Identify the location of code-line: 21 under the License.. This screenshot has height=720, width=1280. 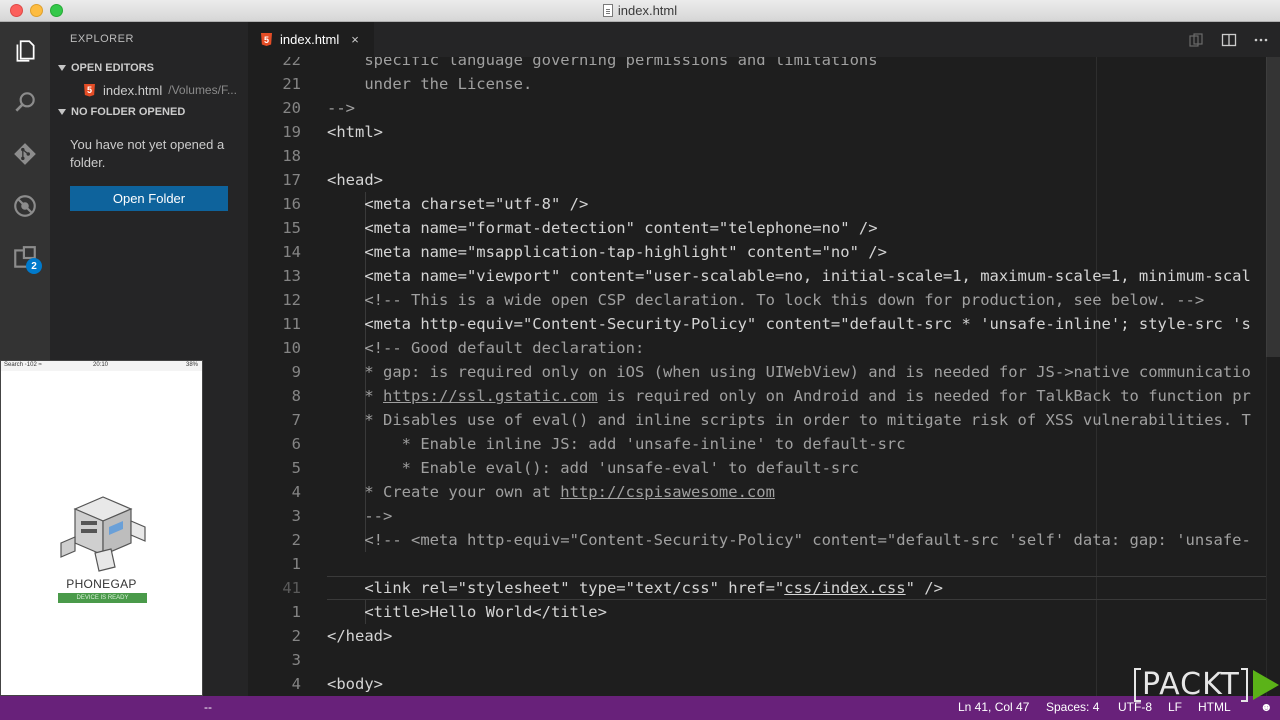
(764, 84).